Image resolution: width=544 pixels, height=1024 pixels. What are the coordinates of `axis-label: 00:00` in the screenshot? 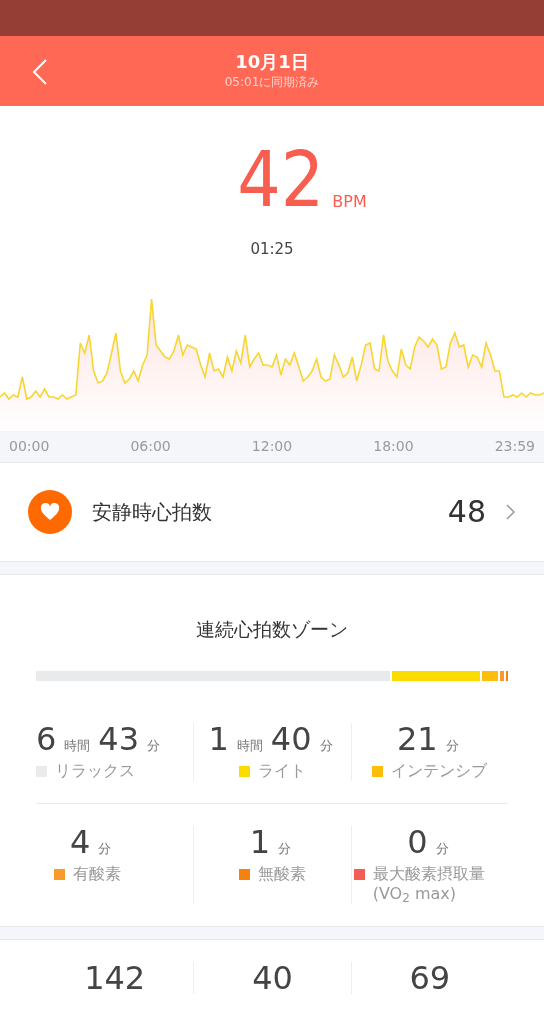 It's located at (29, 446).